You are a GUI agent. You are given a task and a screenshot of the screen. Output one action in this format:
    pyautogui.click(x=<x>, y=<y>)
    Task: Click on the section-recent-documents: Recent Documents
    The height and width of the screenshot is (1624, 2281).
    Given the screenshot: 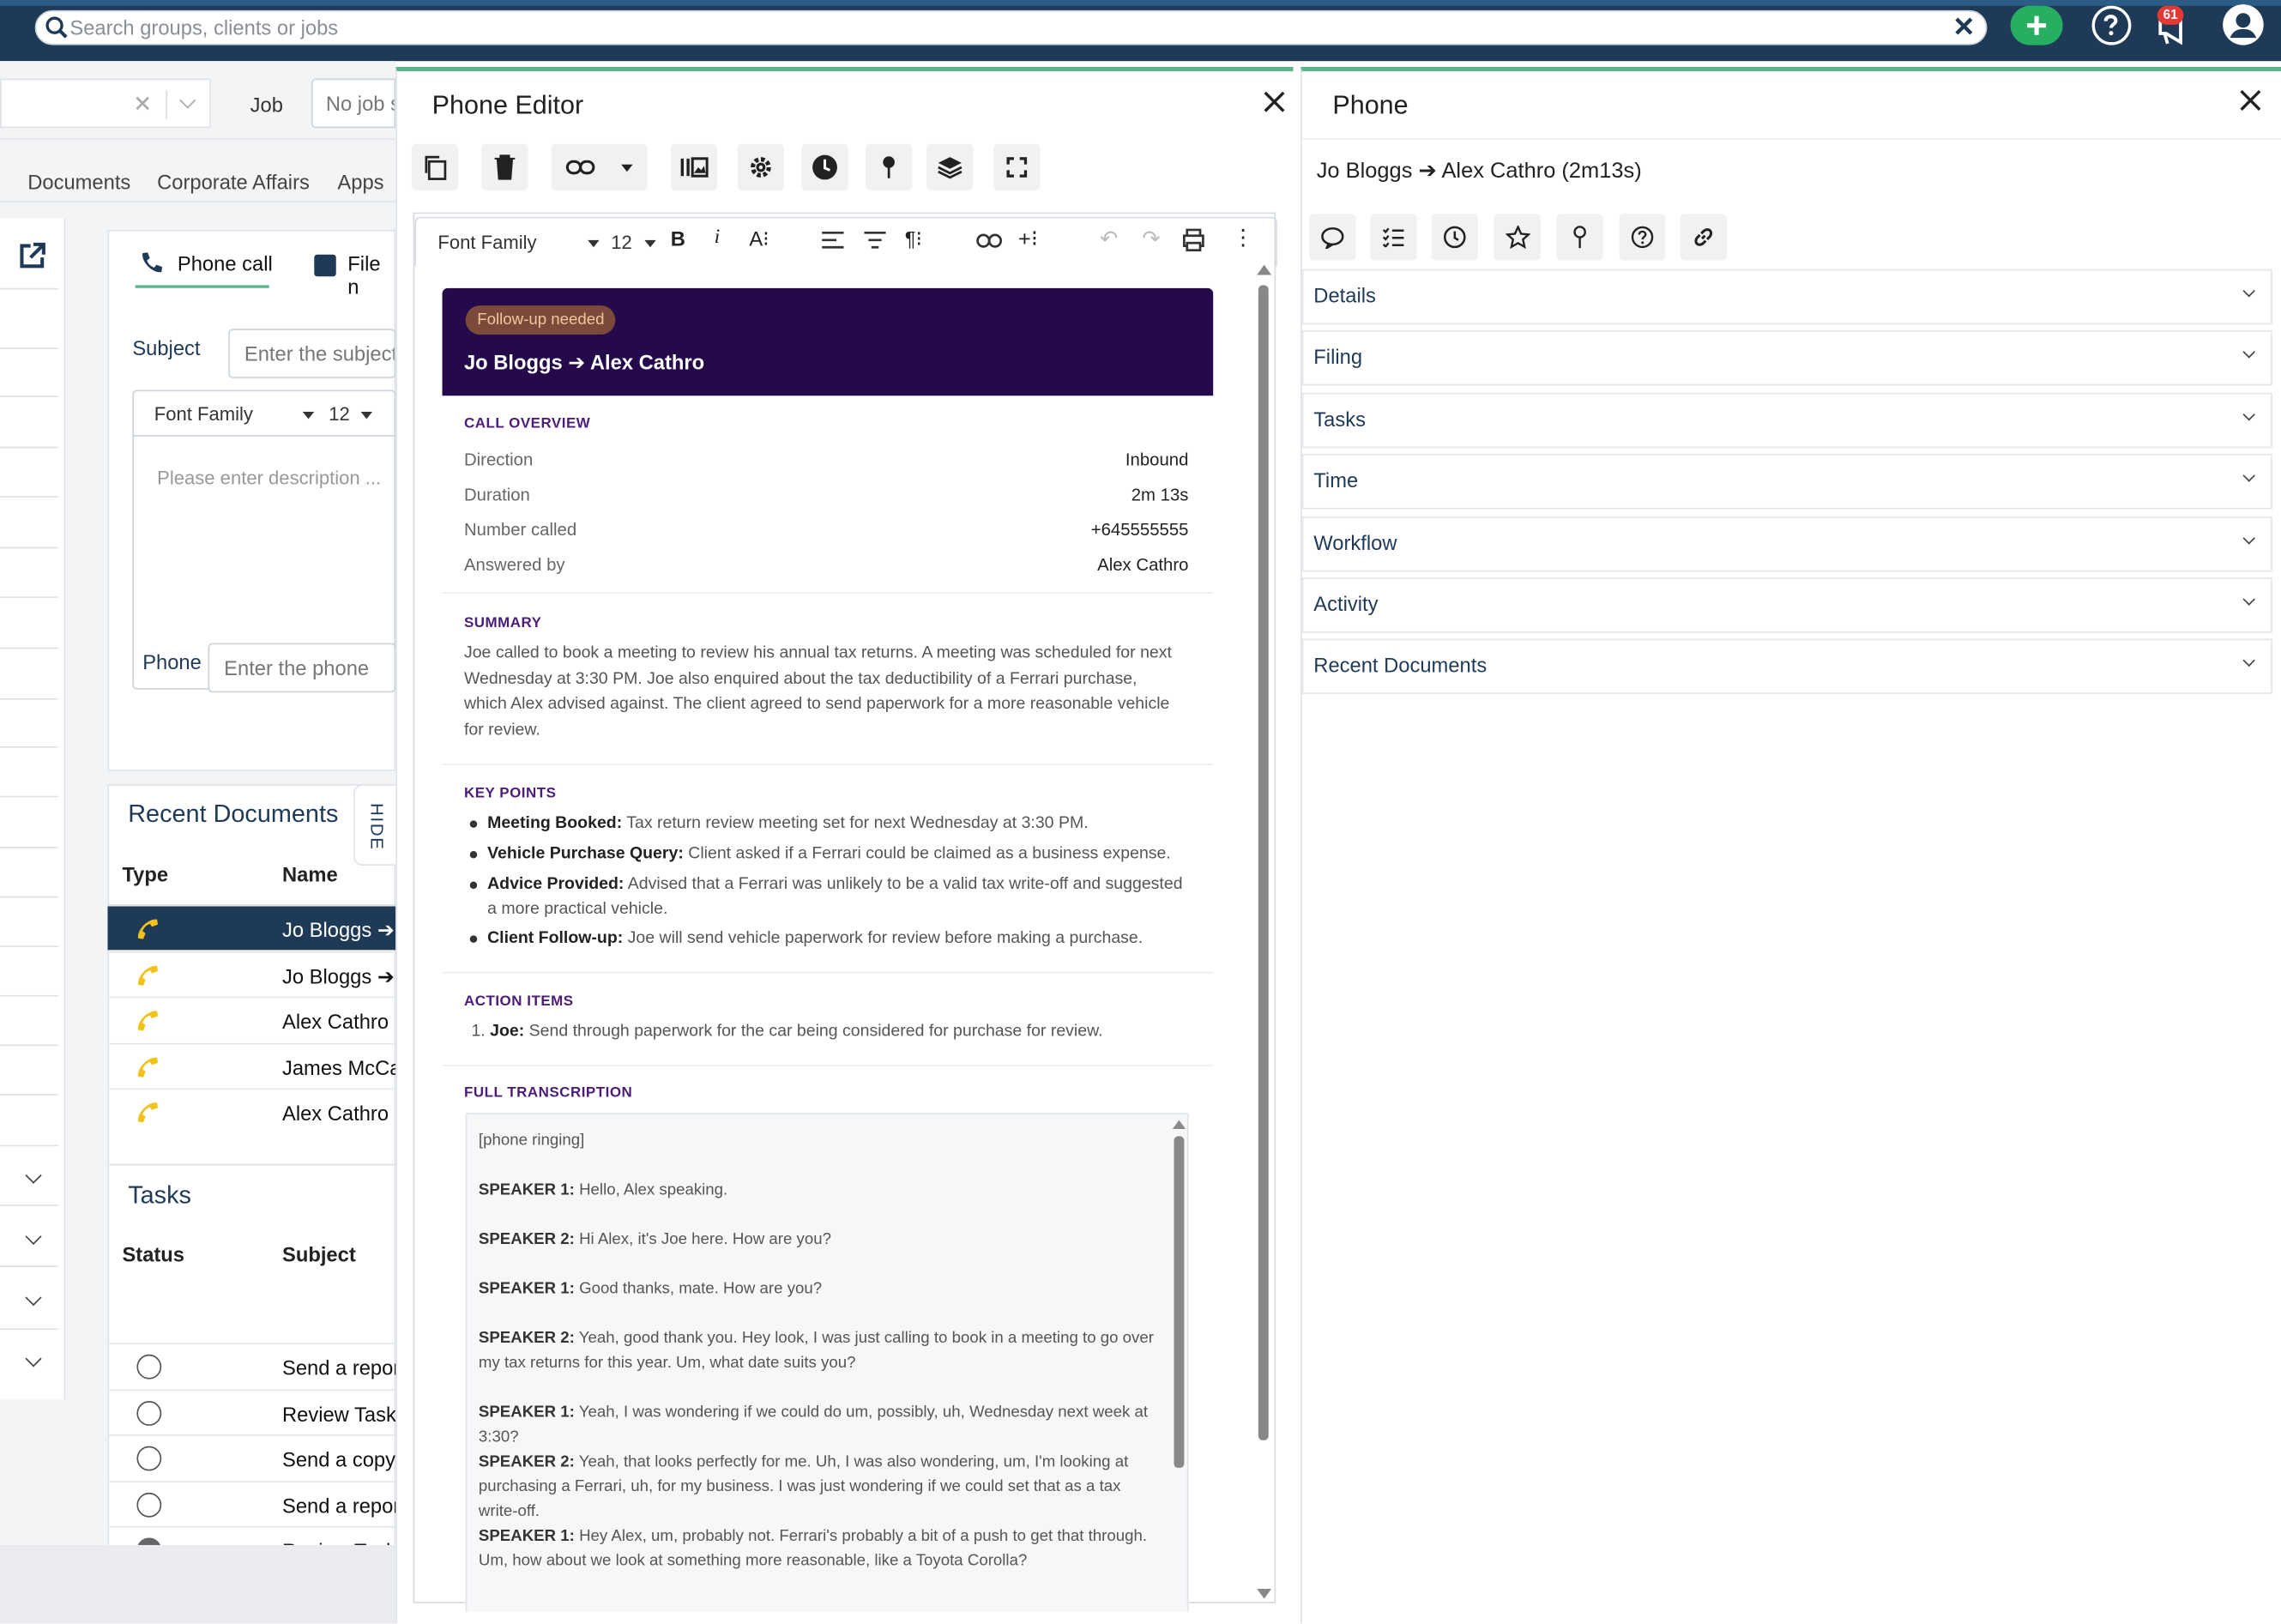 What is the action you would take?
    pyautogui.click(x=1787, y=667)
    